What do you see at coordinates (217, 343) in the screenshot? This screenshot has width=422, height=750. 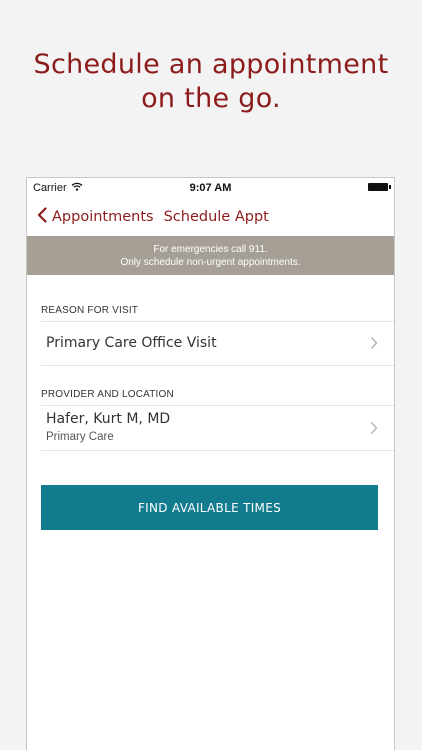 I see `reason-for-visit-row: Primary Care Office Visit` at bounding box center [217, 343].